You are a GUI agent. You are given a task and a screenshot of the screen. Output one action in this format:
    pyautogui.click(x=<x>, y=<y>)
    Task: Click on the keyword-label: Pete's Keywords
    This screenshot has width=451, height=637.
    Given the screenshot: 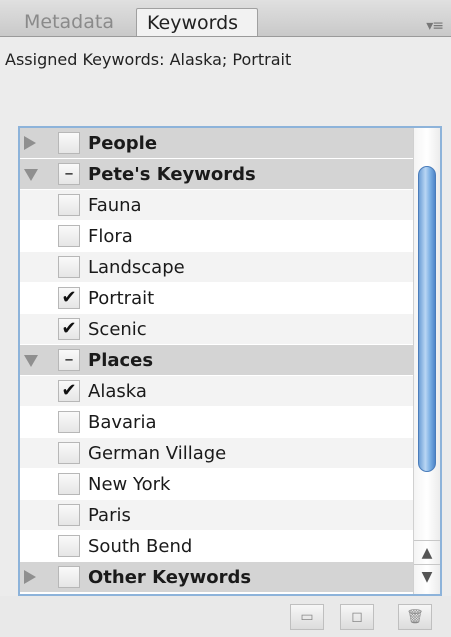 What is the action you would take?
    pyautogui.click(x=172, y=174)
    